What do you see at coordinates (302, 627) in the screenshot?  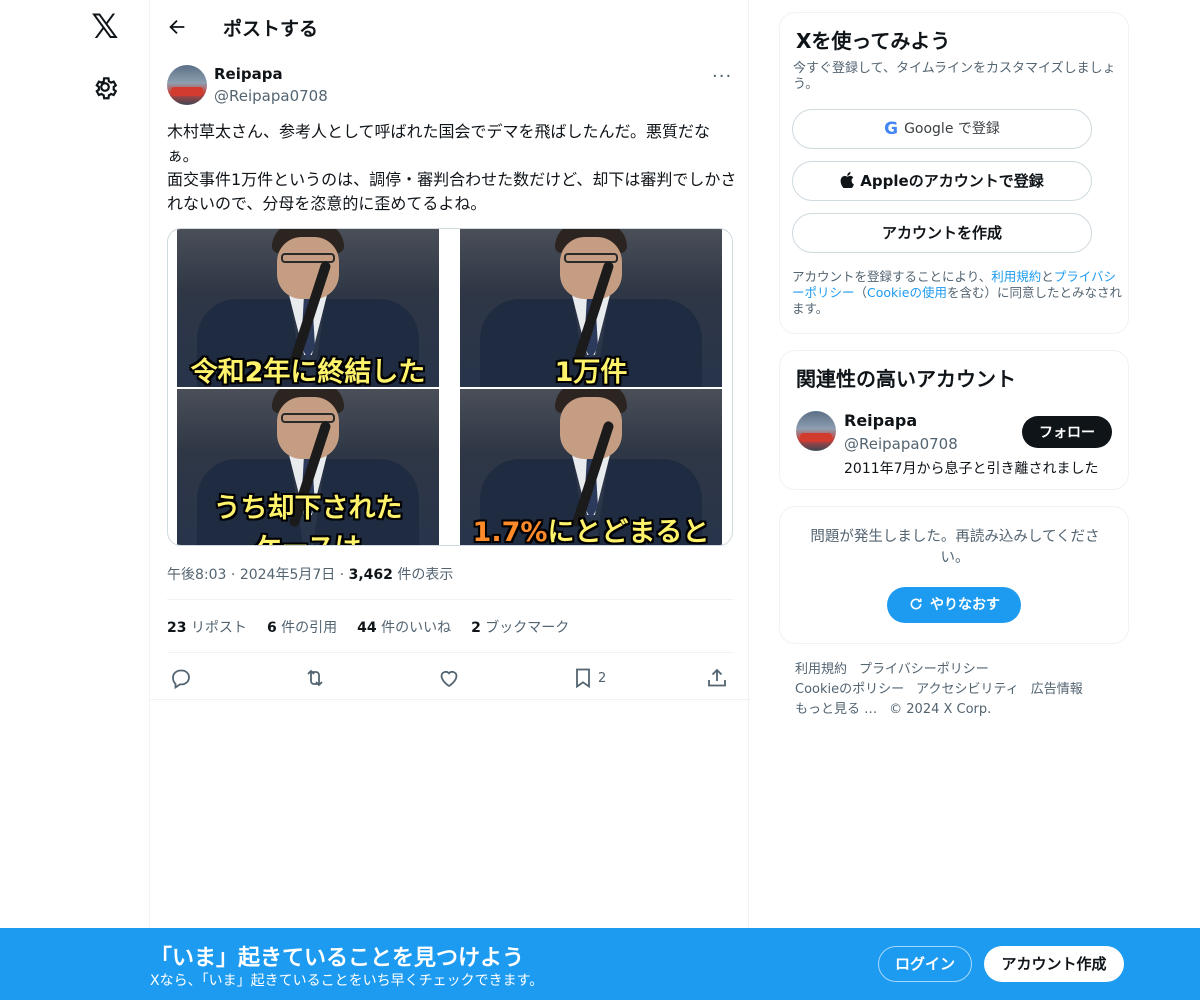 I see `quote-stat: 6 件の引用` at bounding box center [302, 627].